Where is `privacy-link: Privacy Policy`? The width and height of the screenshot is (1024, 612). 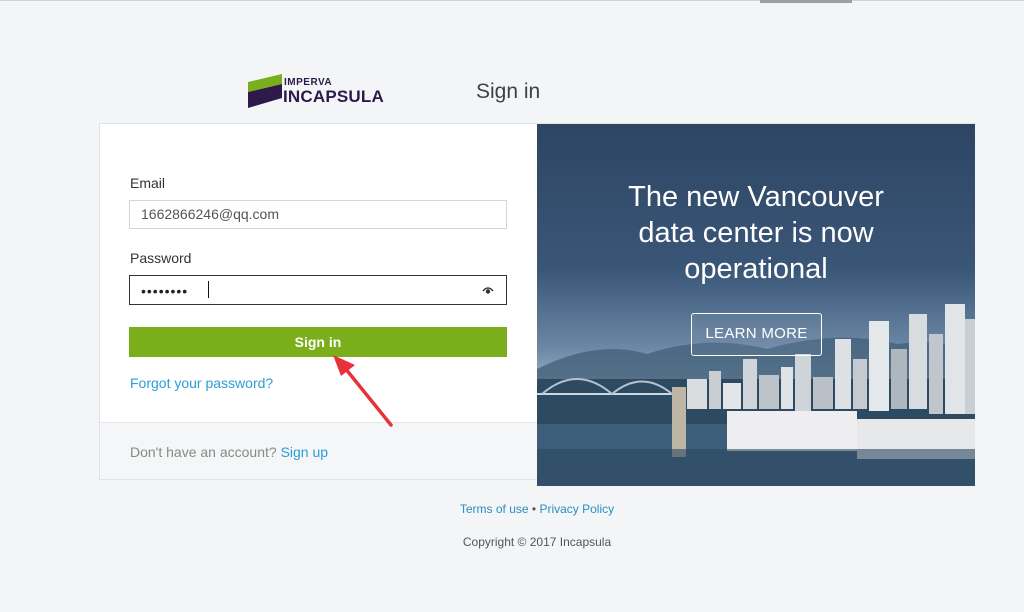
privacy-link: Privacy Policy is located at coordinates (576, 509).